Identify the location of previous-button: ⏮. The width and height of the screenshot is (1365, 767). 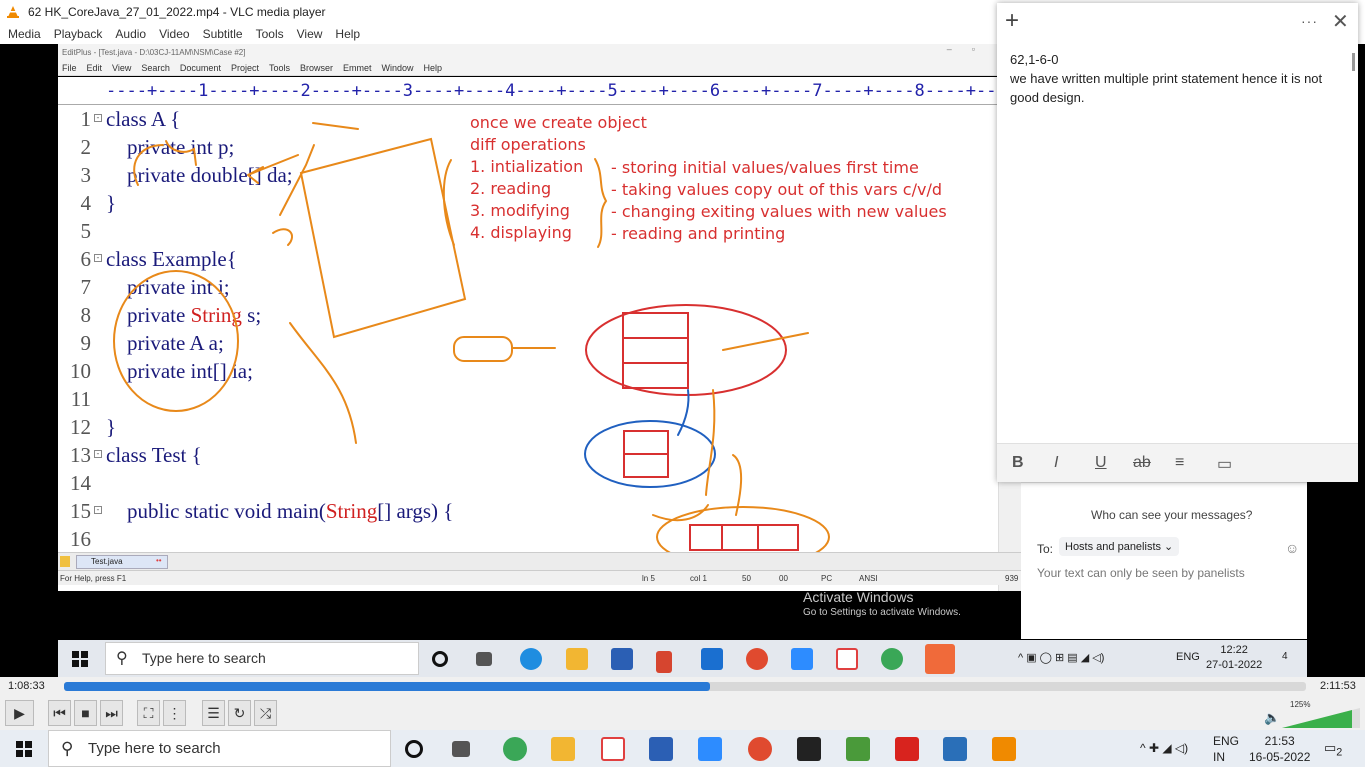
(59, 713).